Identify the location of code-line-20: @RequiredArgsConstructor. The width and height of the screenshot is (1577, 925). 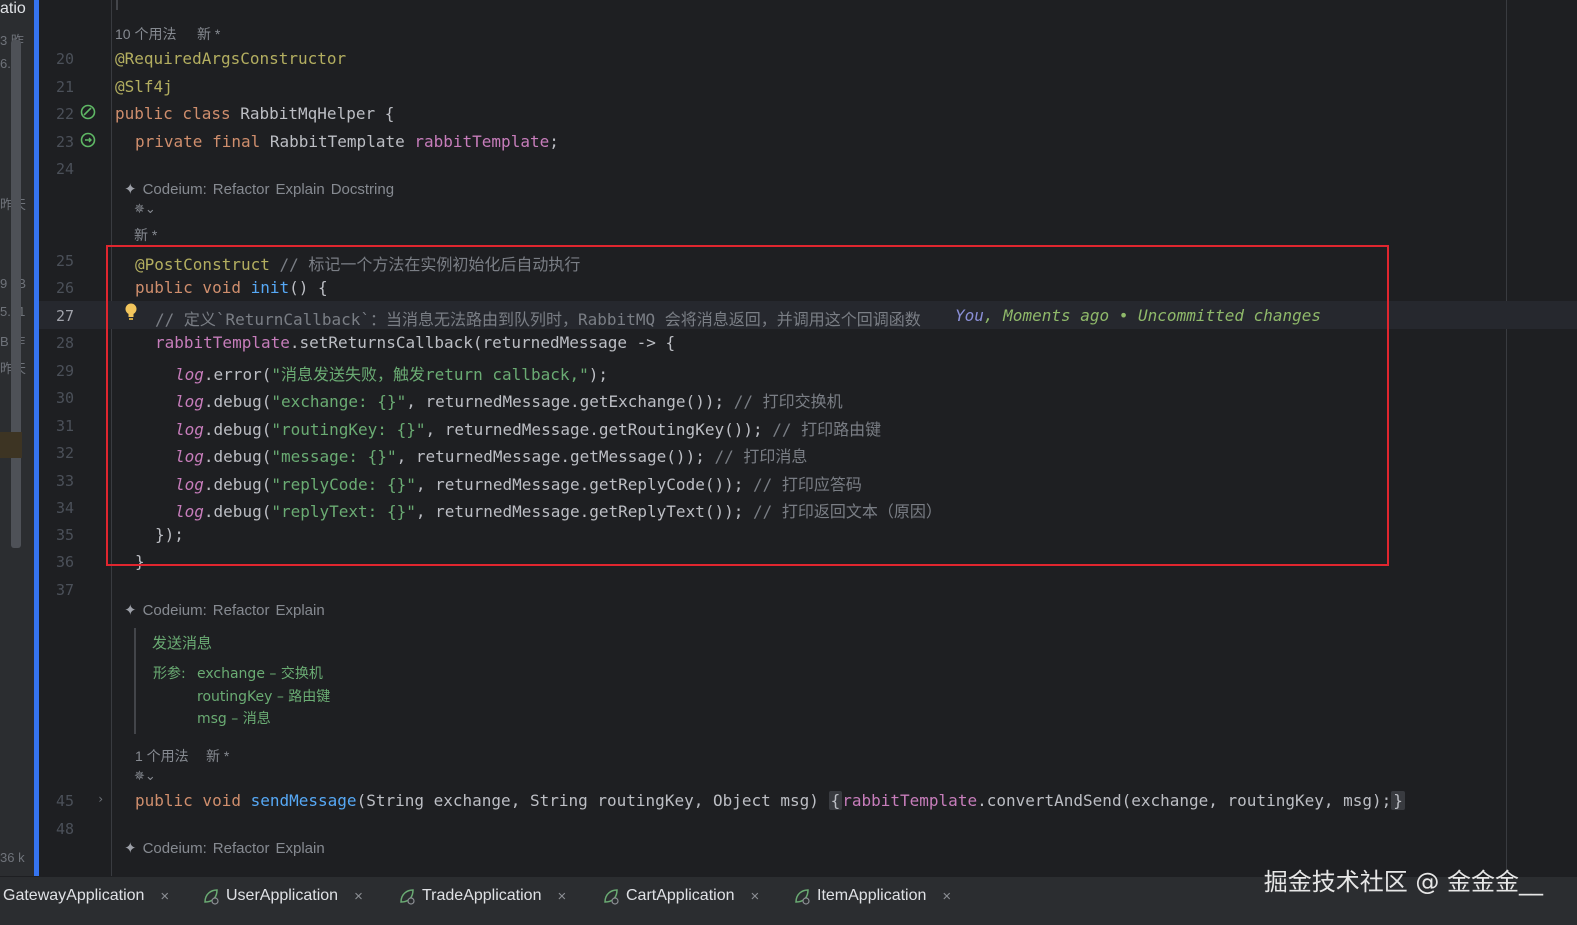
(230, 58).